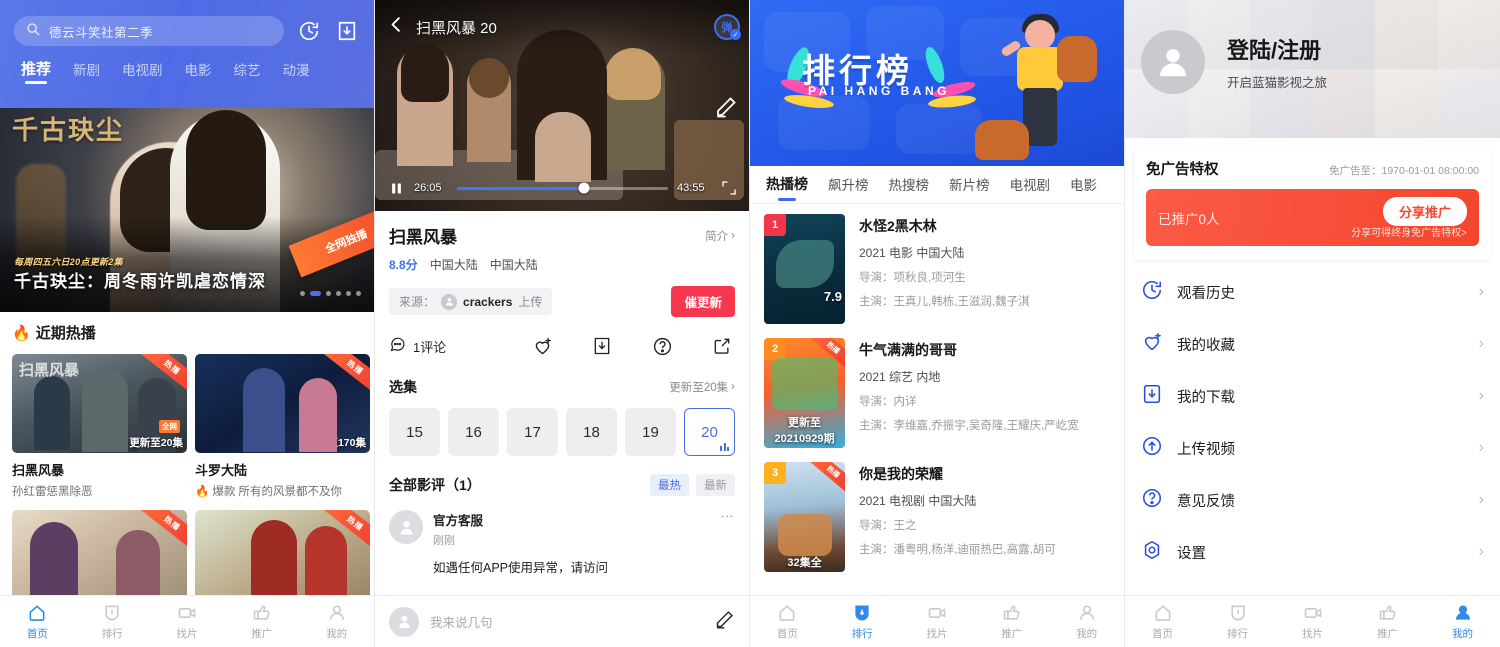 The image size is (1500, 647). I want to click on sort-chip-hottest: 最热, so click(669, 485).